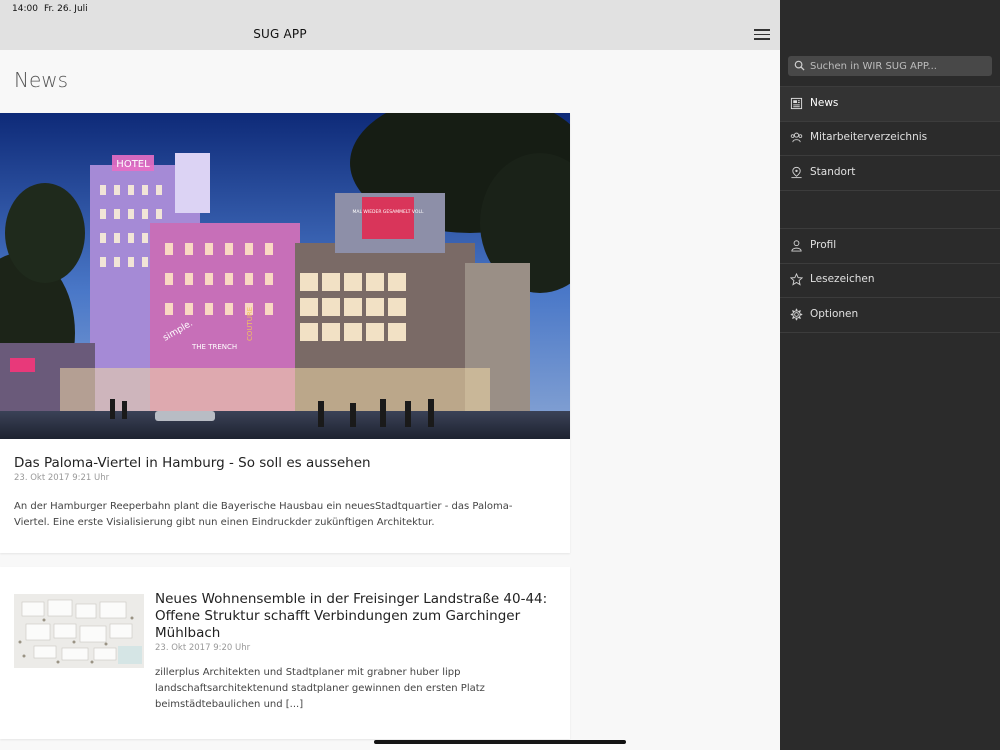 Image resolution: width=1000 pixels, height=750 pixels. I want to click on sidebar-item-label: Profil, so click(823, 245).